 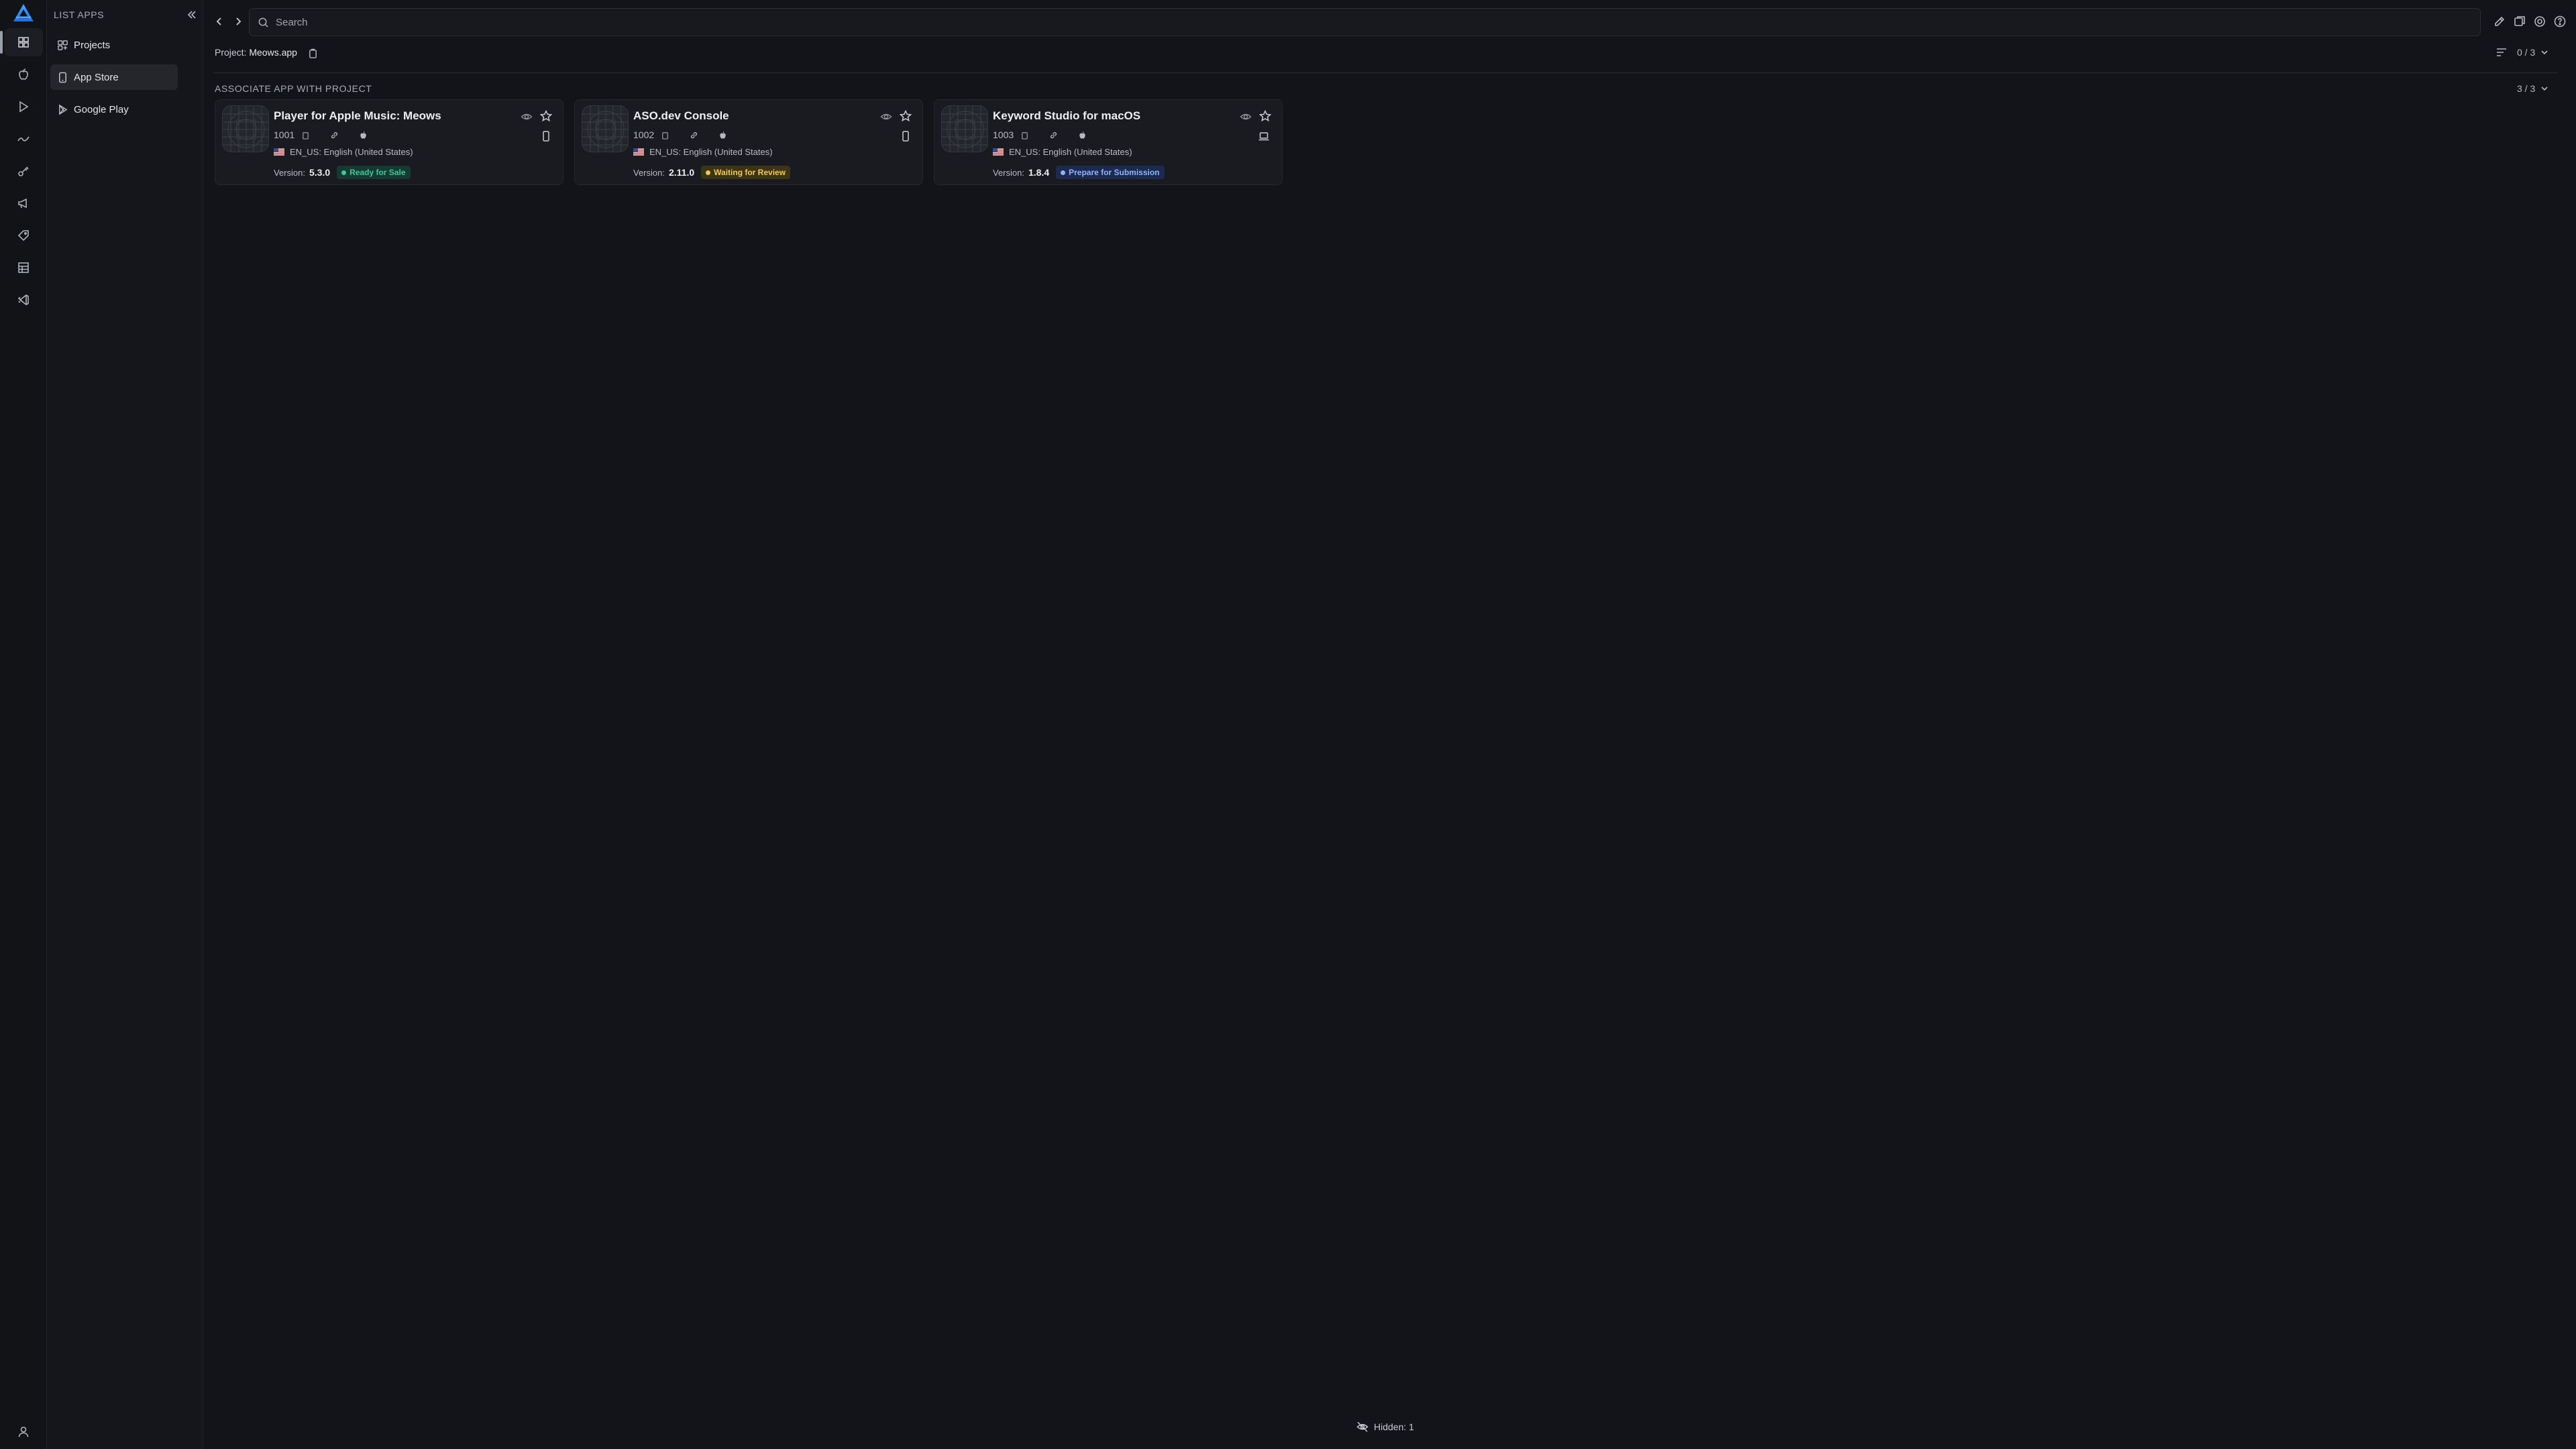 I want to click on key-icon, so click(x=23, y=171).